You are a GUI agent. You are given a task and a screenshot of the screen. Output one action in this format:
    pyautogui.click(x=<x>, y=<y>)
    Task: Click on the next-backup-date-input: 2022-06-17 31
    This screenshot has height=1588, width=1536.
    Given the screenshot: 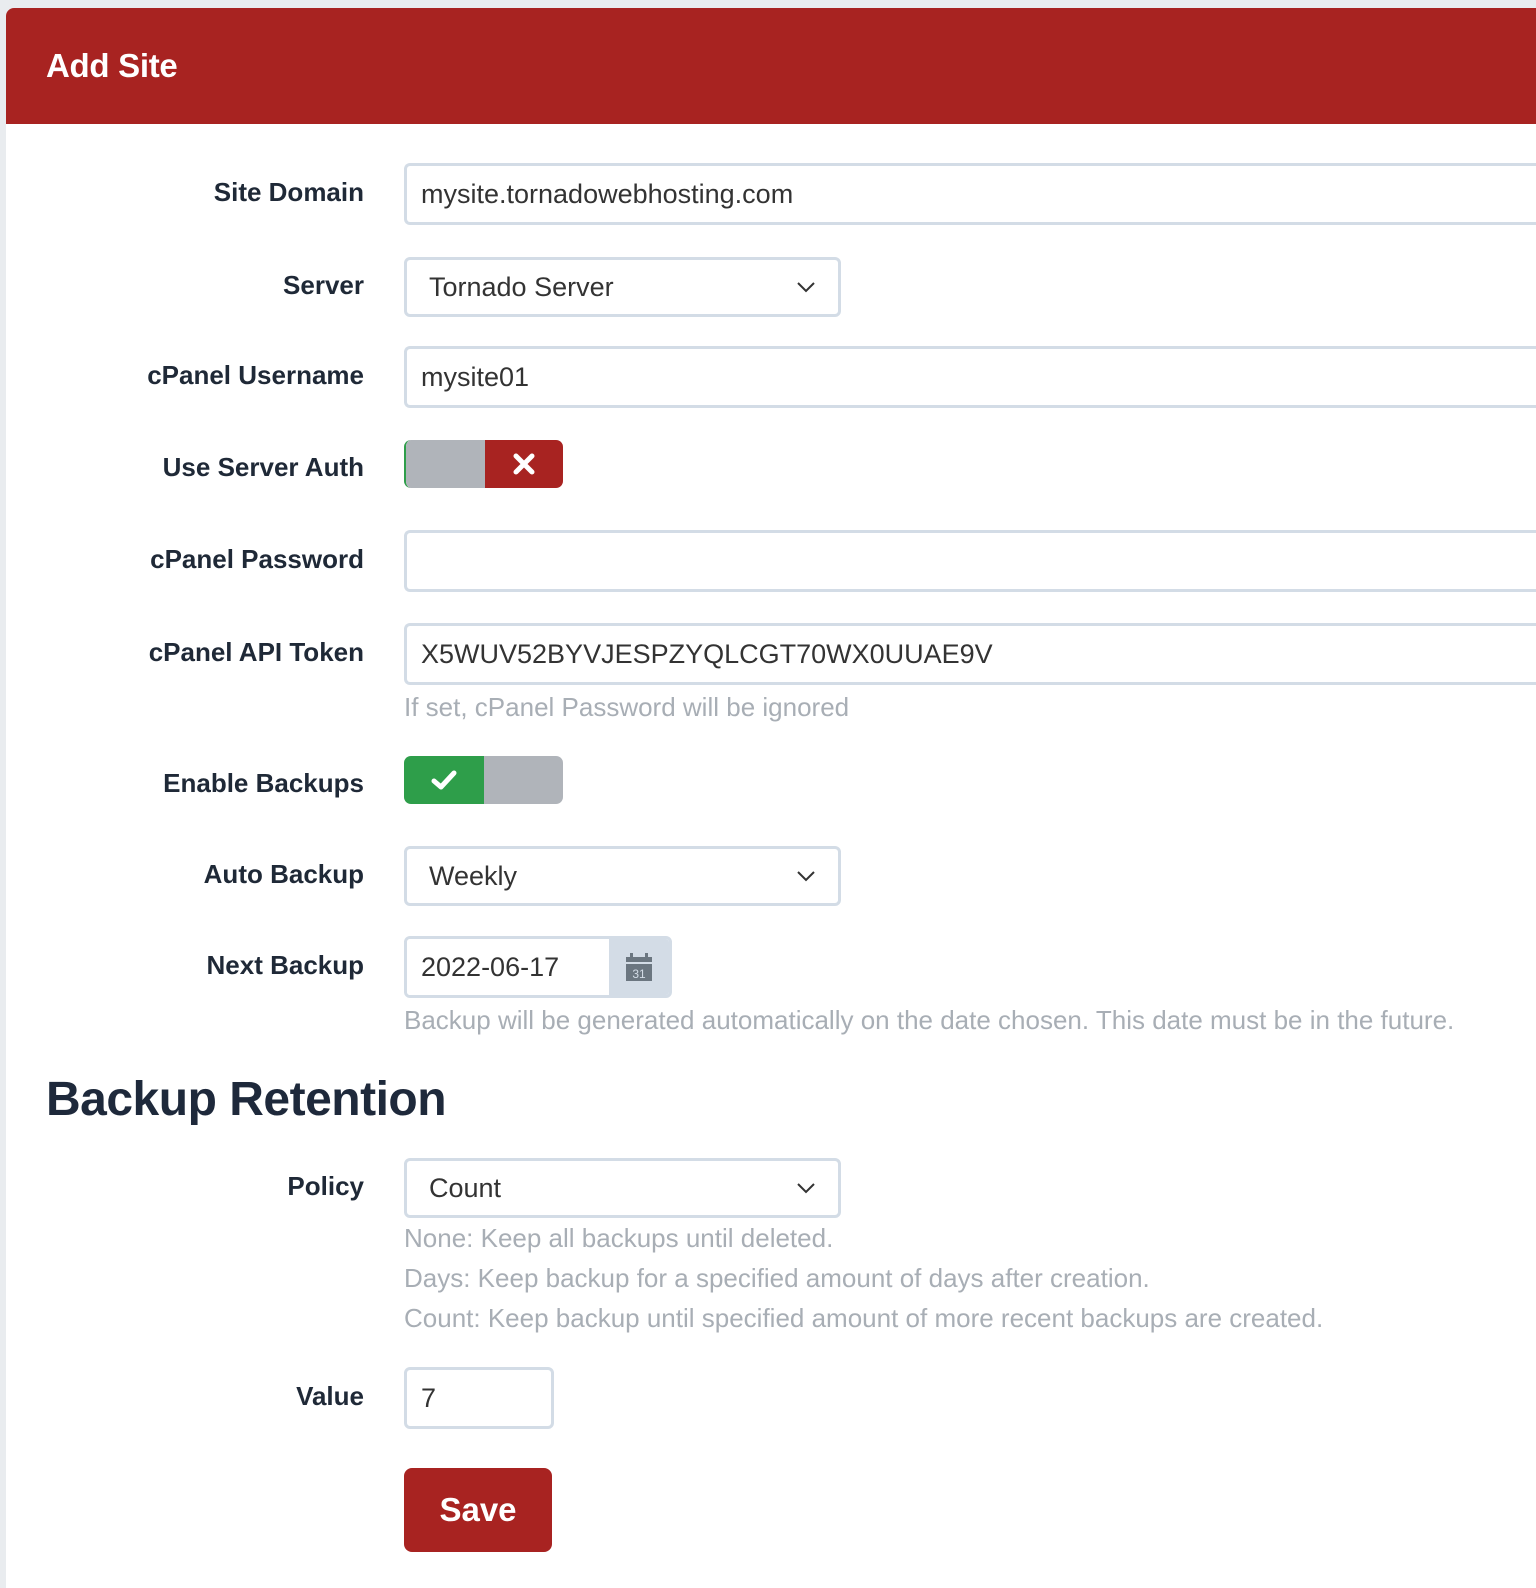 What is the action you would take?
    pyautogui.click(x=538, y=967)
    